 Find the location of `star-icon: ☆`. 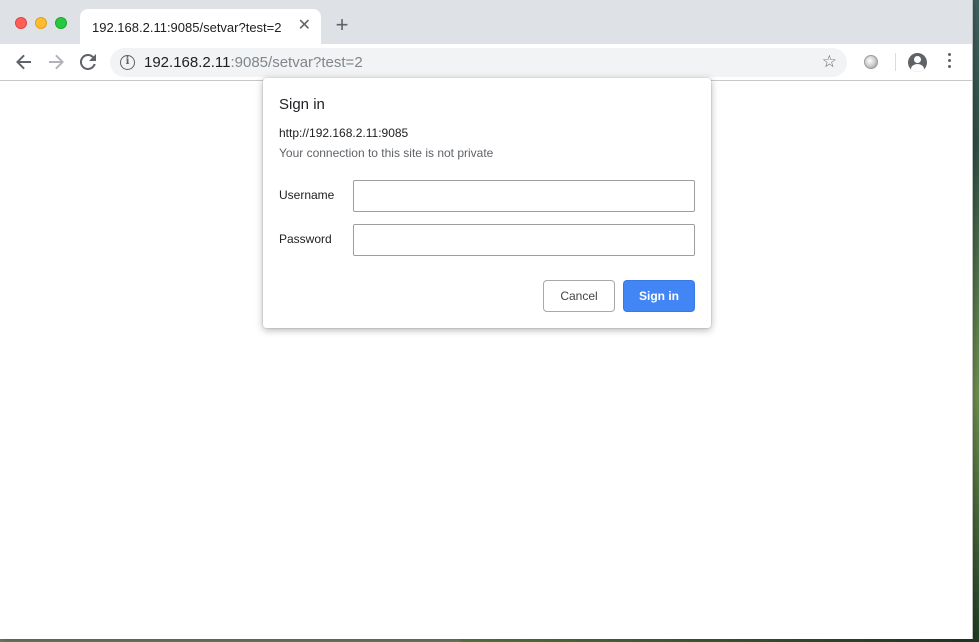

star-icon: ☆ is located at coordinates (829, 62).